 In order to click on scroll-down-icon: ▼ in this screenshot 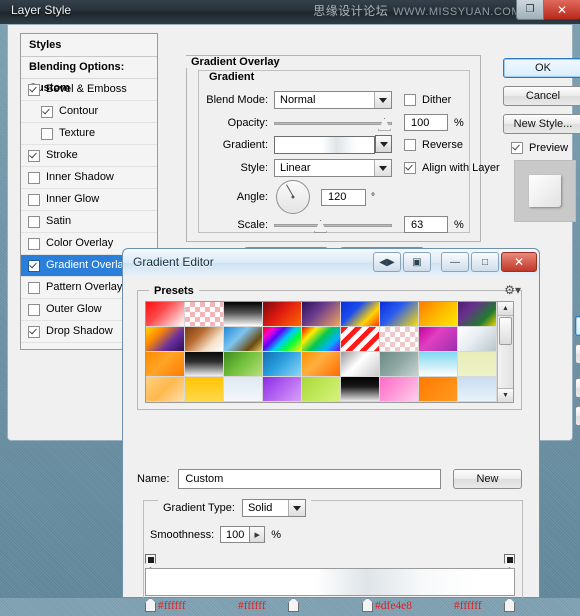, I will do `click(505, 395)`.